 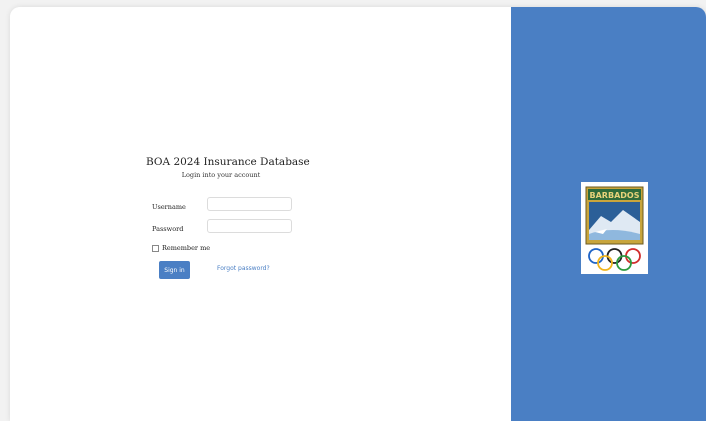 What do you see at coordinates (174, 270) in the screenshot?
I see `sign-in-button: Sign in` at bounding box center [174, 270].